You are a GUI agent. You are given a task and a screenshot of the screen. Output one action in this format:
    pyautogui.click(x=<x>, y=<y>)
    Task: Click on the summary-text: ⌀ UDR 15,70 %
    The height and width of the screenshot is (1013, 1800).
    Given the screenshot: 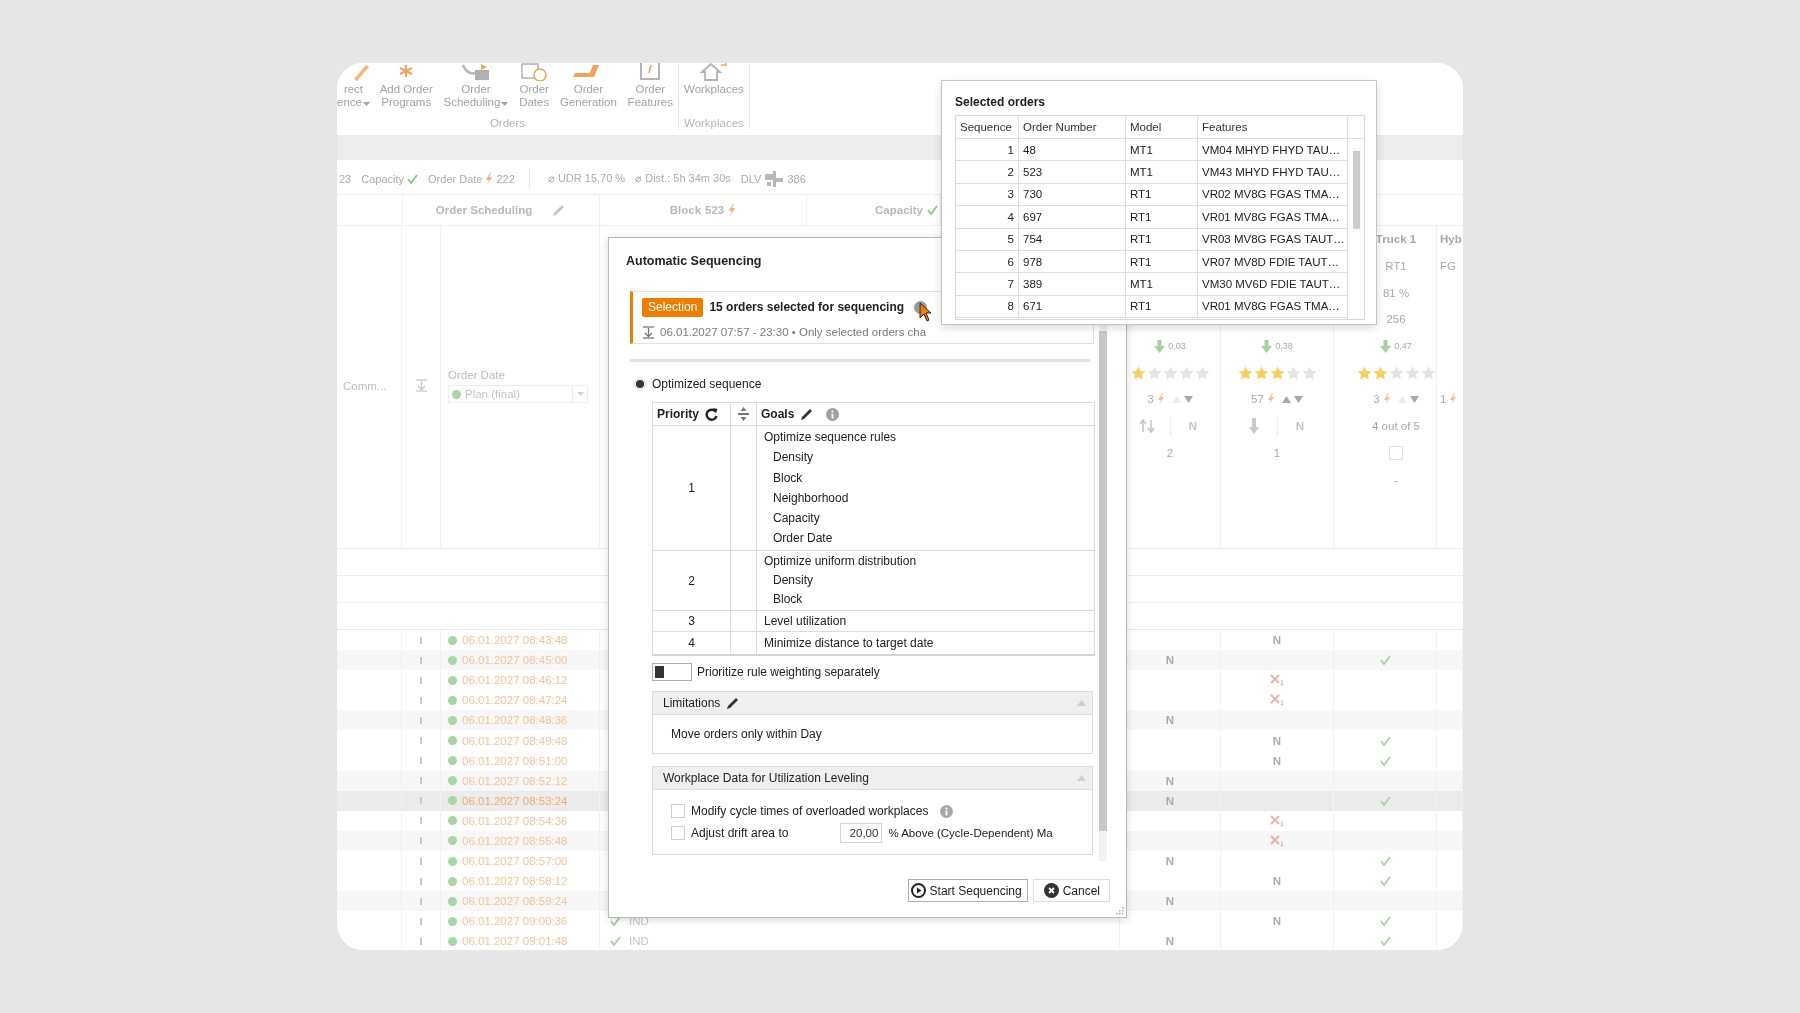 What is the action you would take?
    pyautogui.click(x=586, y=178)
    